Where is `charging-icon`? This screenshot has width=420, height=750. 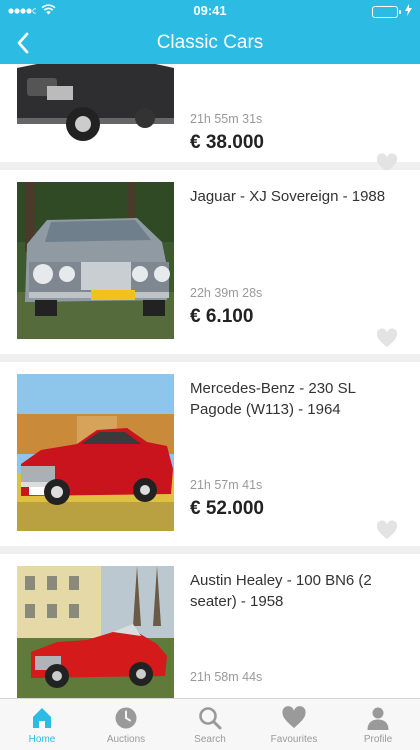
charging-icon is located at coordinates (408, 11).